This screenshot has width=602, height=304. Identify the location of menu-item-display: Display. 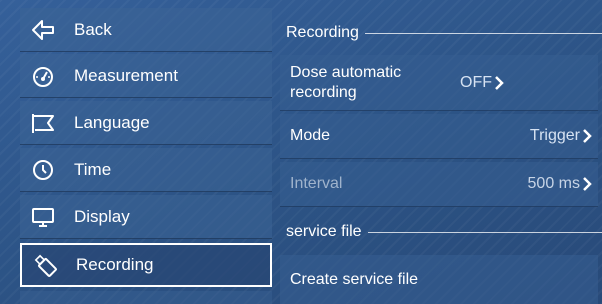
(146, 217).